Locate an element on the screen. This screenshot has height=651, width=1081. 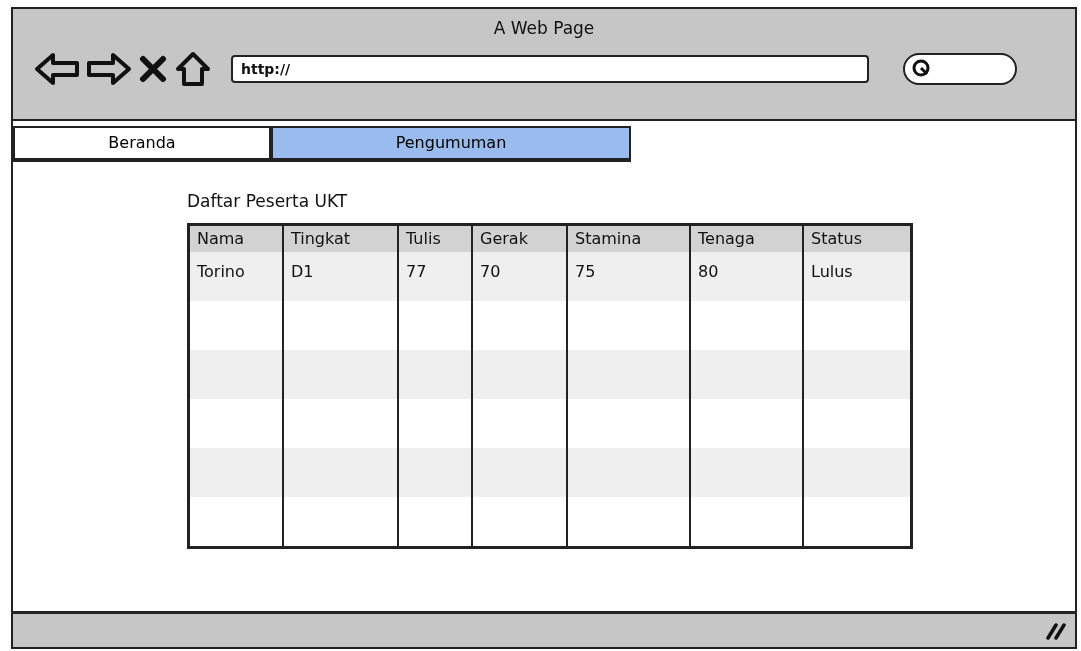
table-cell: 80 is located at coordinates (747, 276).